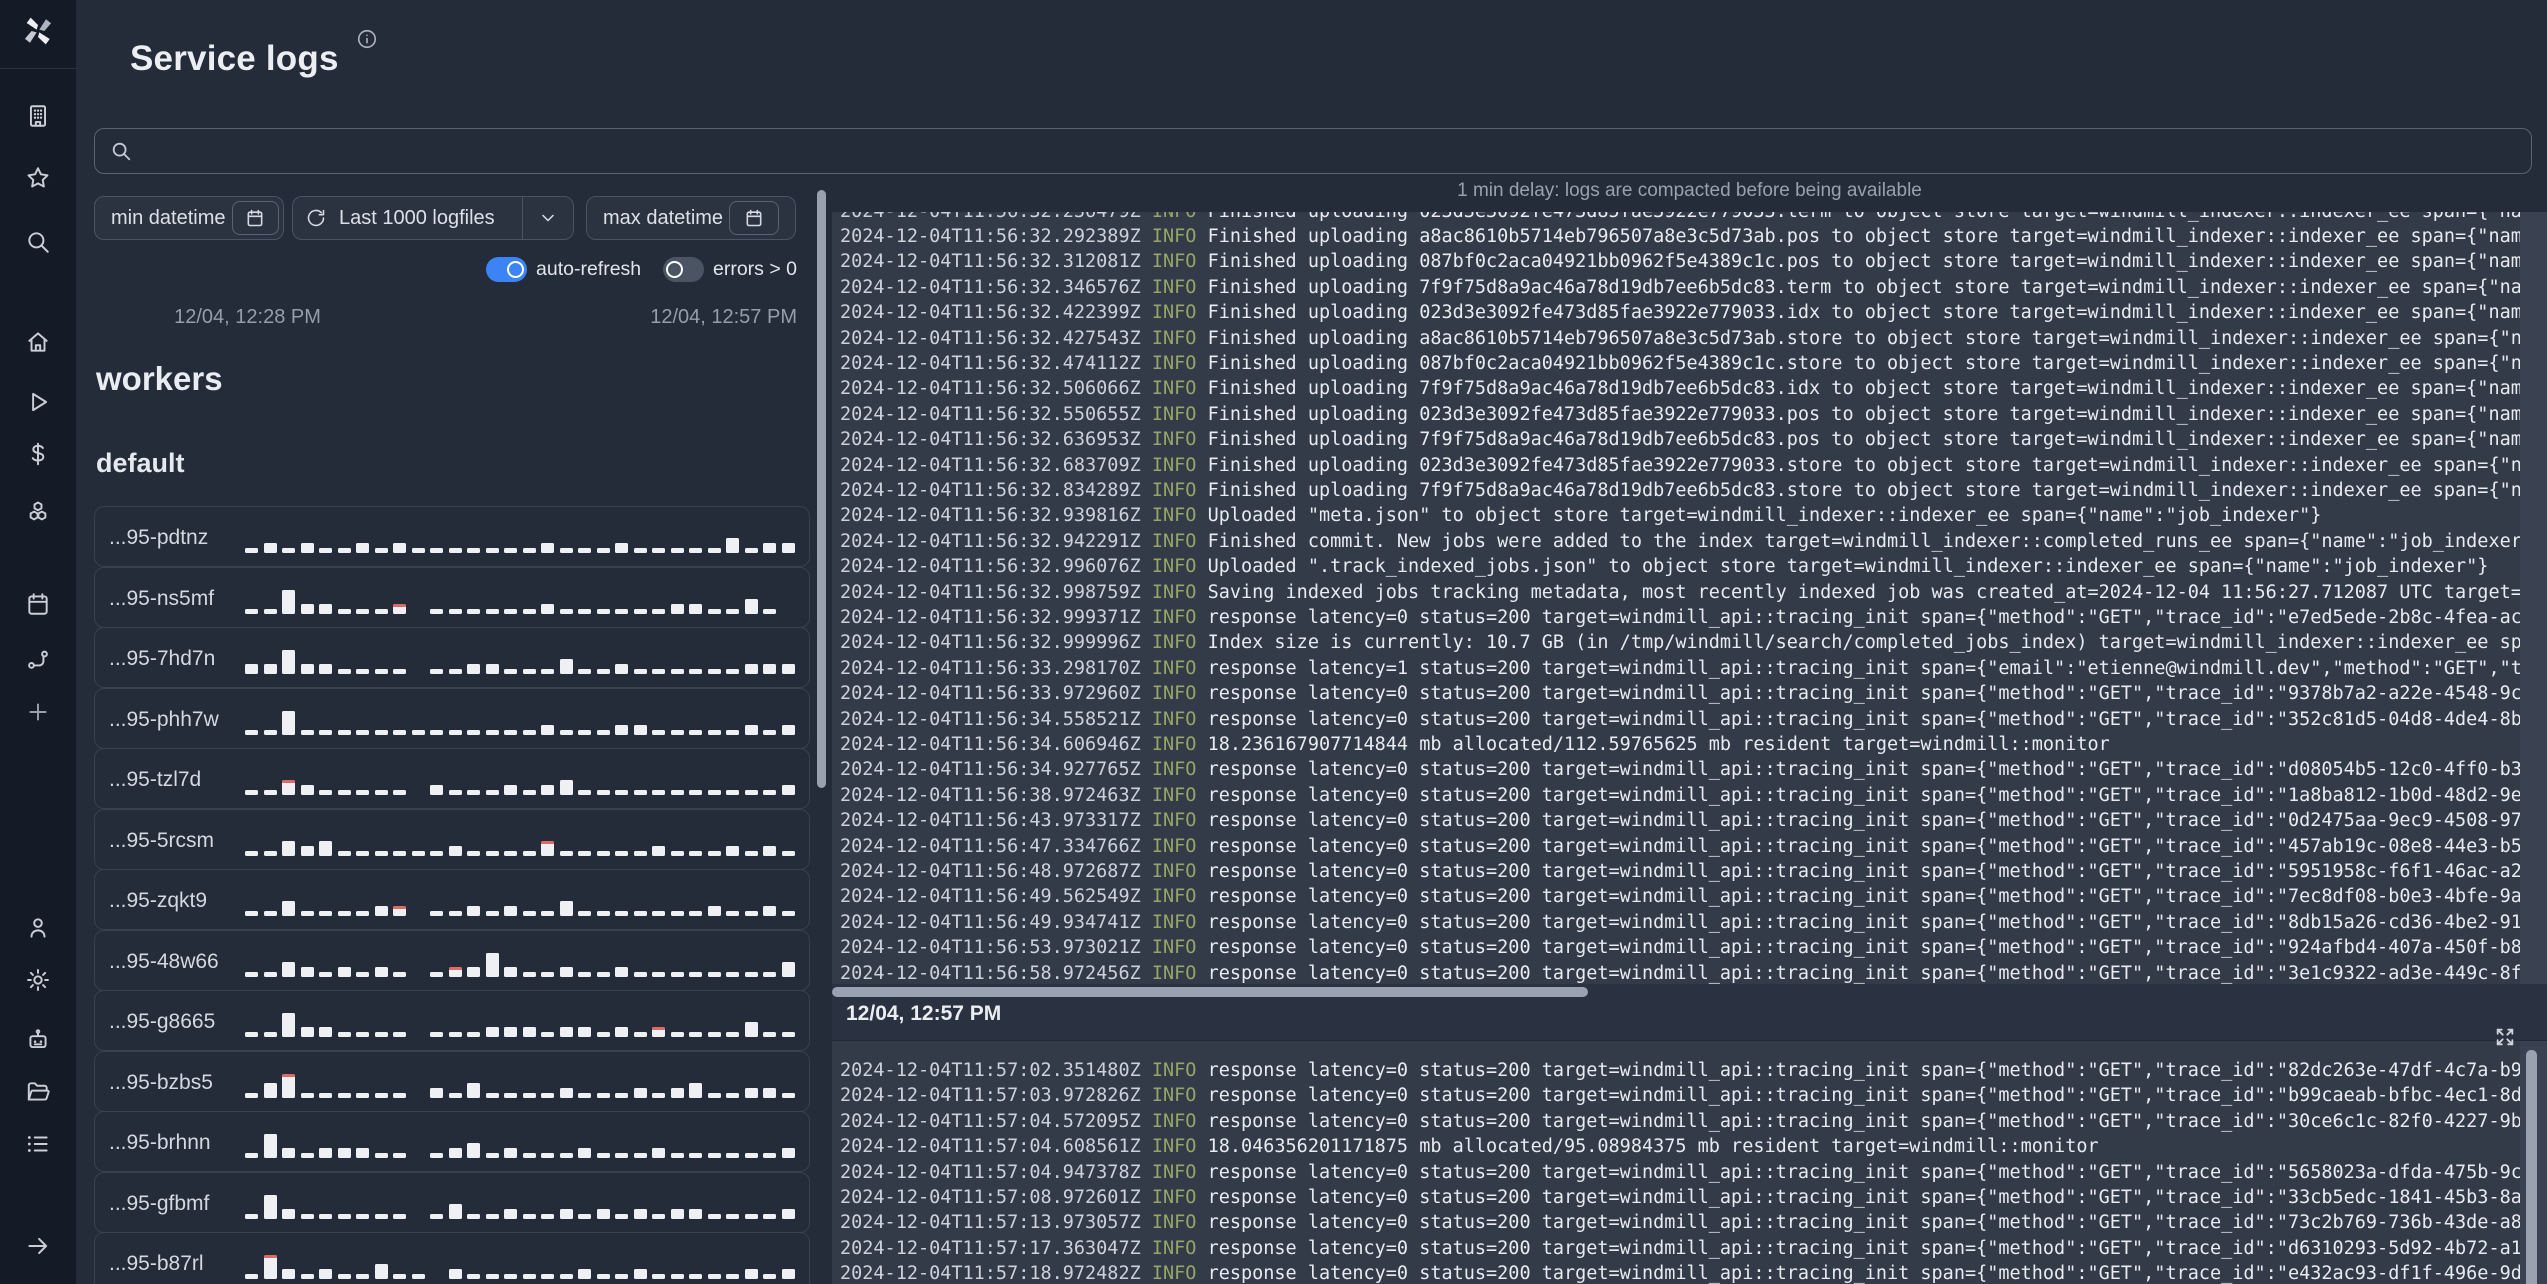 Image resolution: width=2547 pixels, height=1284 pixels. Describe the element at coordinates (38, 1092) in the screenshot. I see `sidebar-item-folder-icon` at that location.